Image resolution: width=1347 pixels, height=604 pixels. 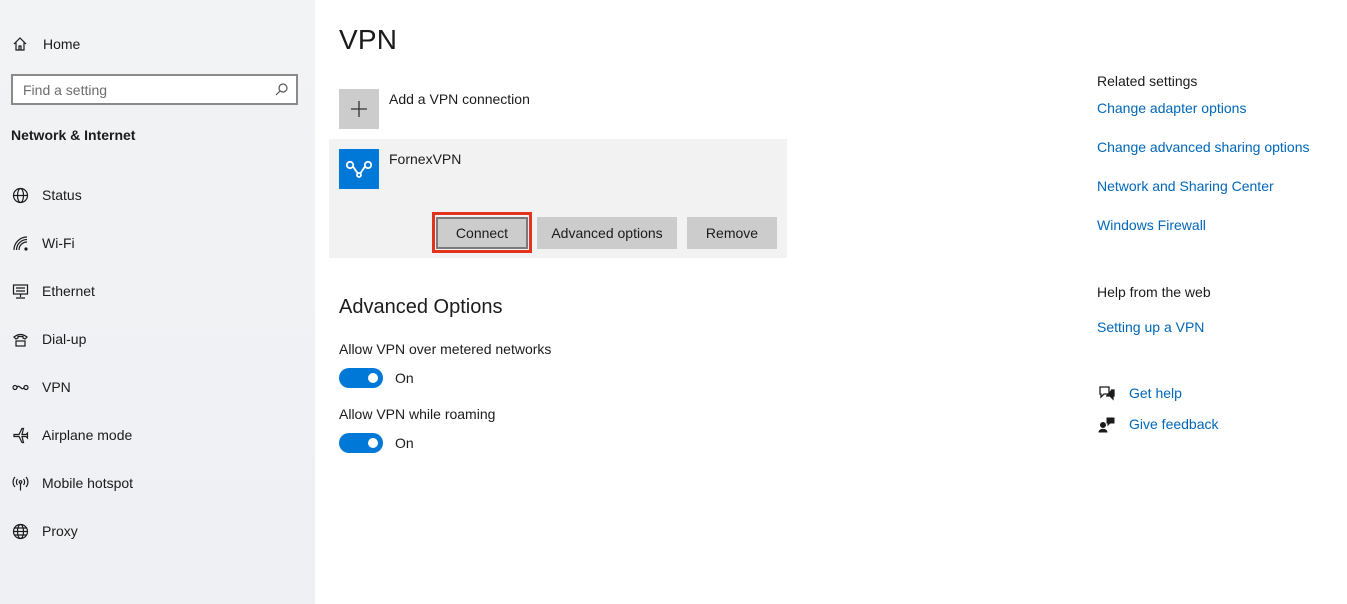 What do you see at coordinates (20, 483) in the screenshot?
I see `hotspot-icon` at bounding box center [20, 483].